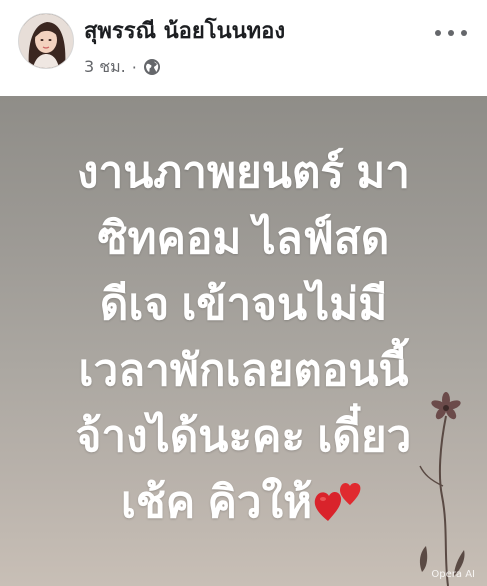  What do you see at coordinates (243, 436) in the screenshot?
I see `quote-line-5: จ้างได้นะคะ เดี๋ยว` at bounding box center [243, 436].